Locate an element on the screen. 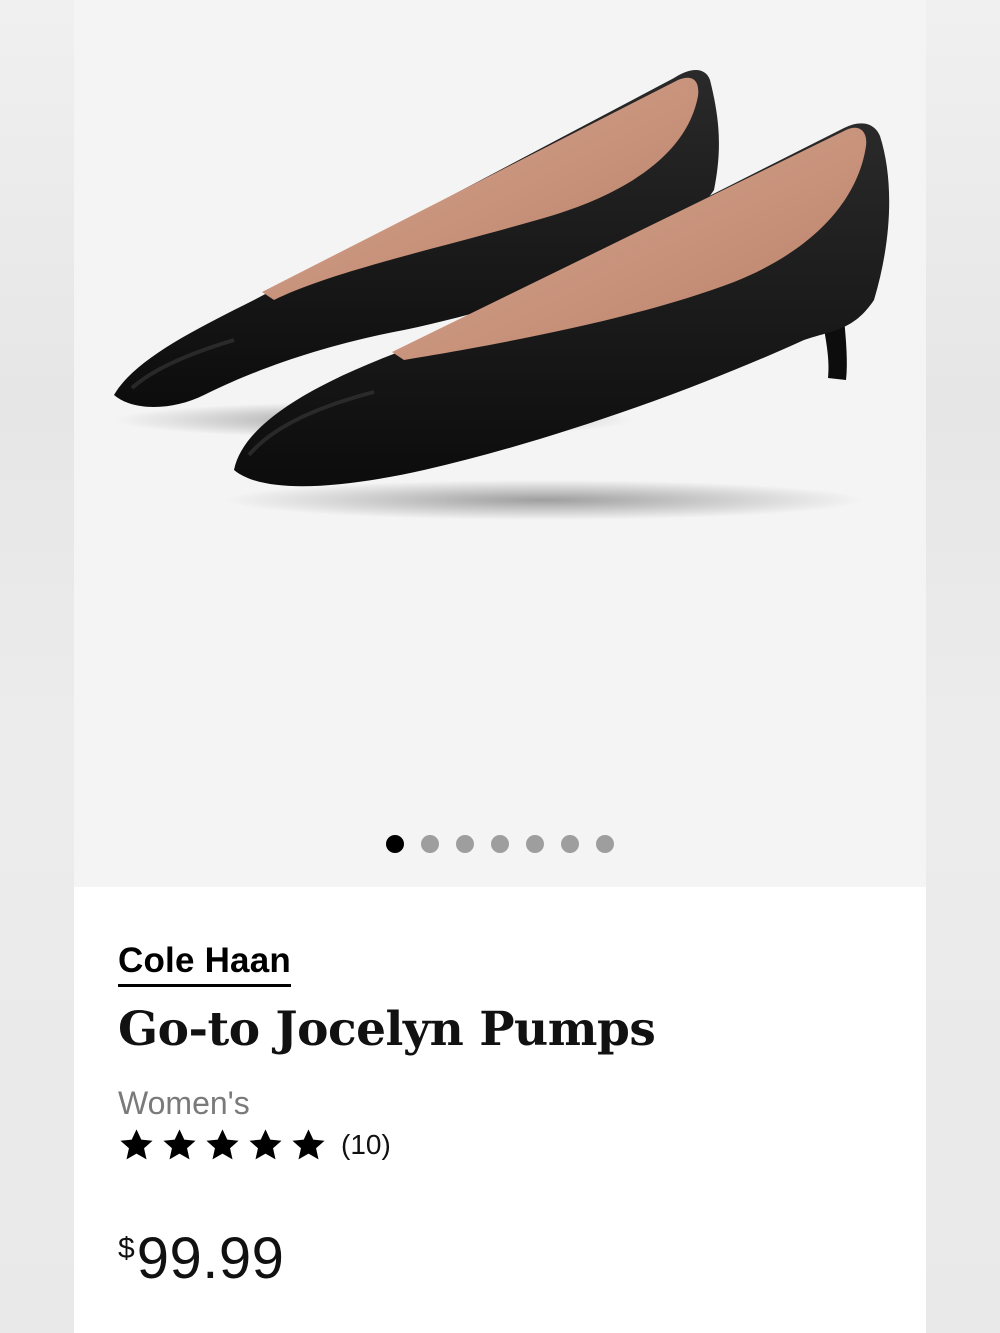 The width and height of the screenshot is (1000, 1333). rating-summary: (10) is located at coordinates (254, 1145).